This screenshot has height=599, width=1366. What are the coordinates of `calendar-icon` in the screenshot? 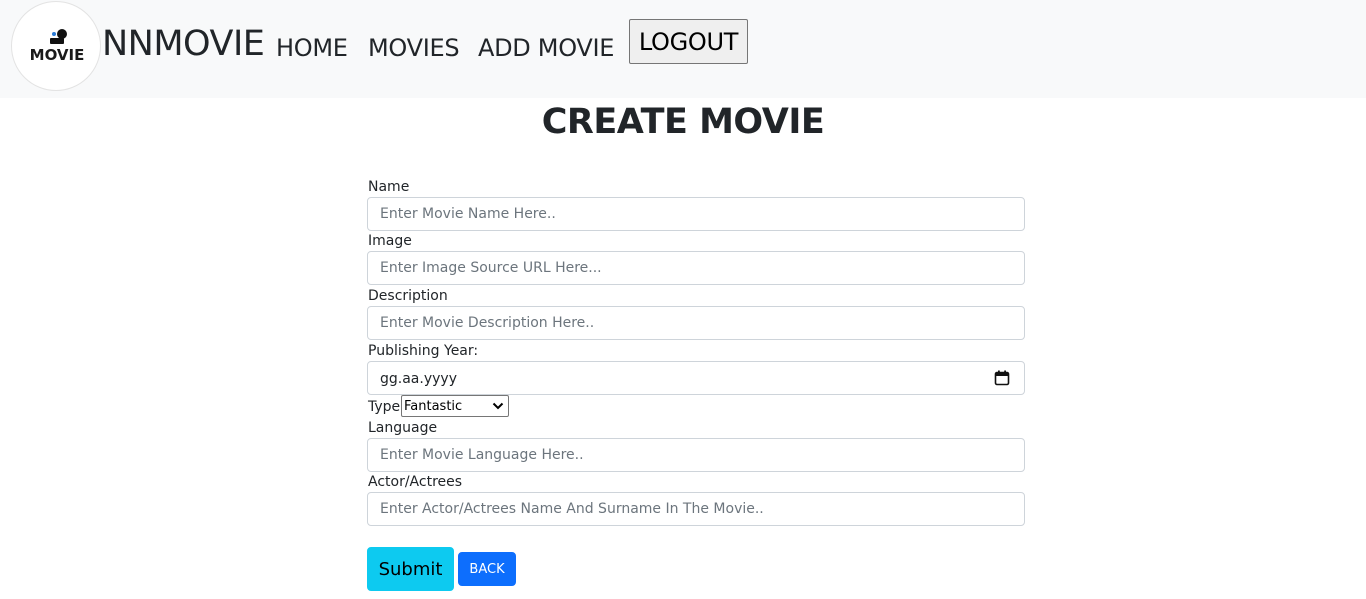 It's located at (1002, 378).